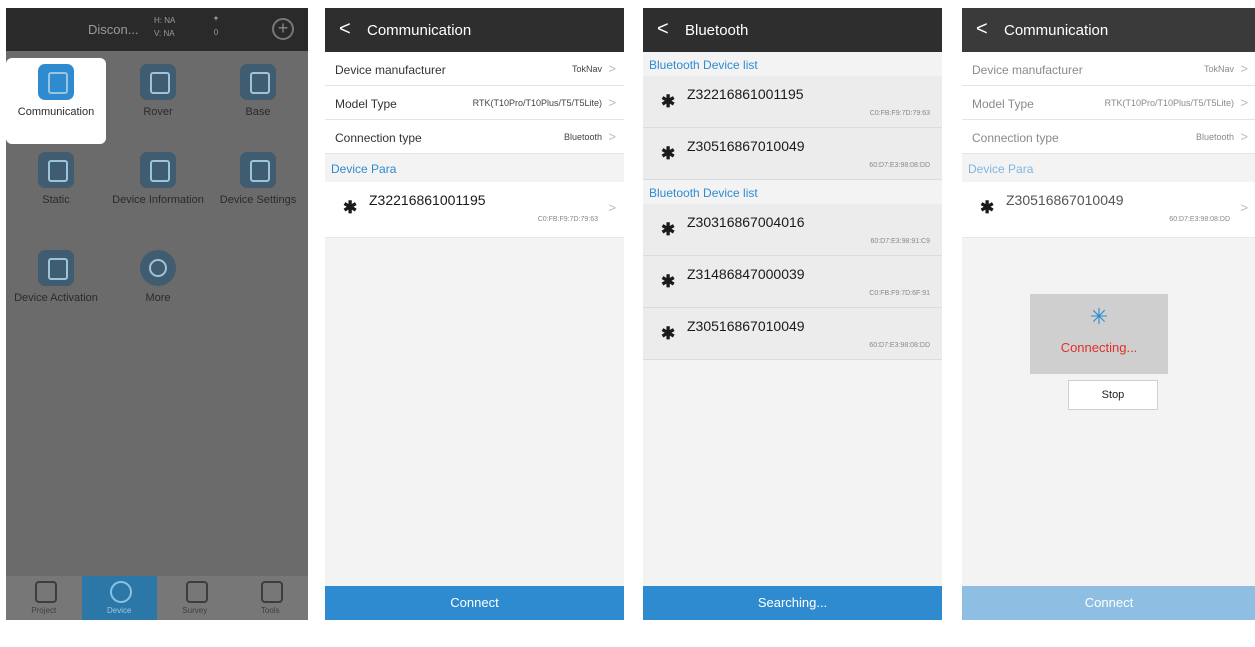 This screenshot has height=647, width=1255. I want to click on communication-icon, so click(56, 82).